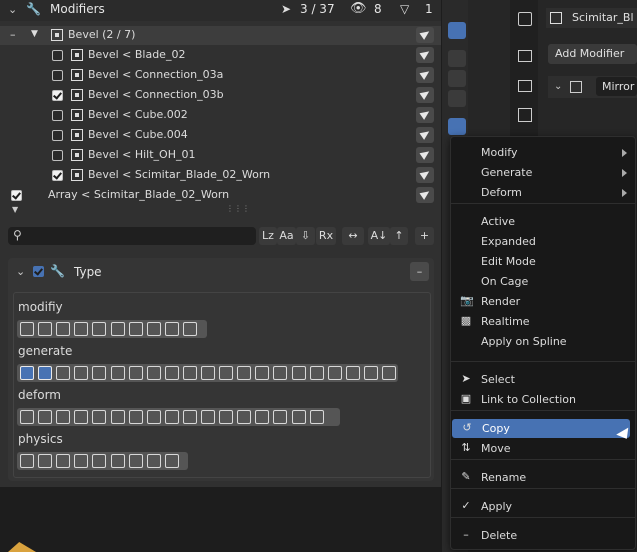  Describe the element at coordinates (457, 30) in the screenshot. I see `toggle-icon` at that location.